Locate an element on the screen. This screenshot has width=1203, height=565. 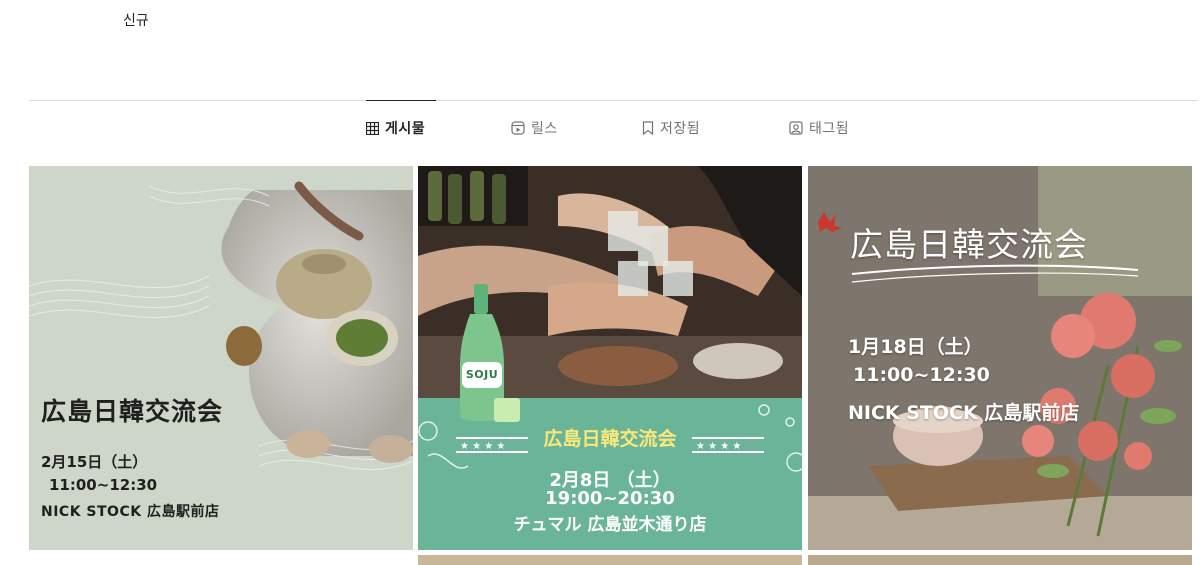
tab-saved: 저장됨 is located at coordinates (671, 128).